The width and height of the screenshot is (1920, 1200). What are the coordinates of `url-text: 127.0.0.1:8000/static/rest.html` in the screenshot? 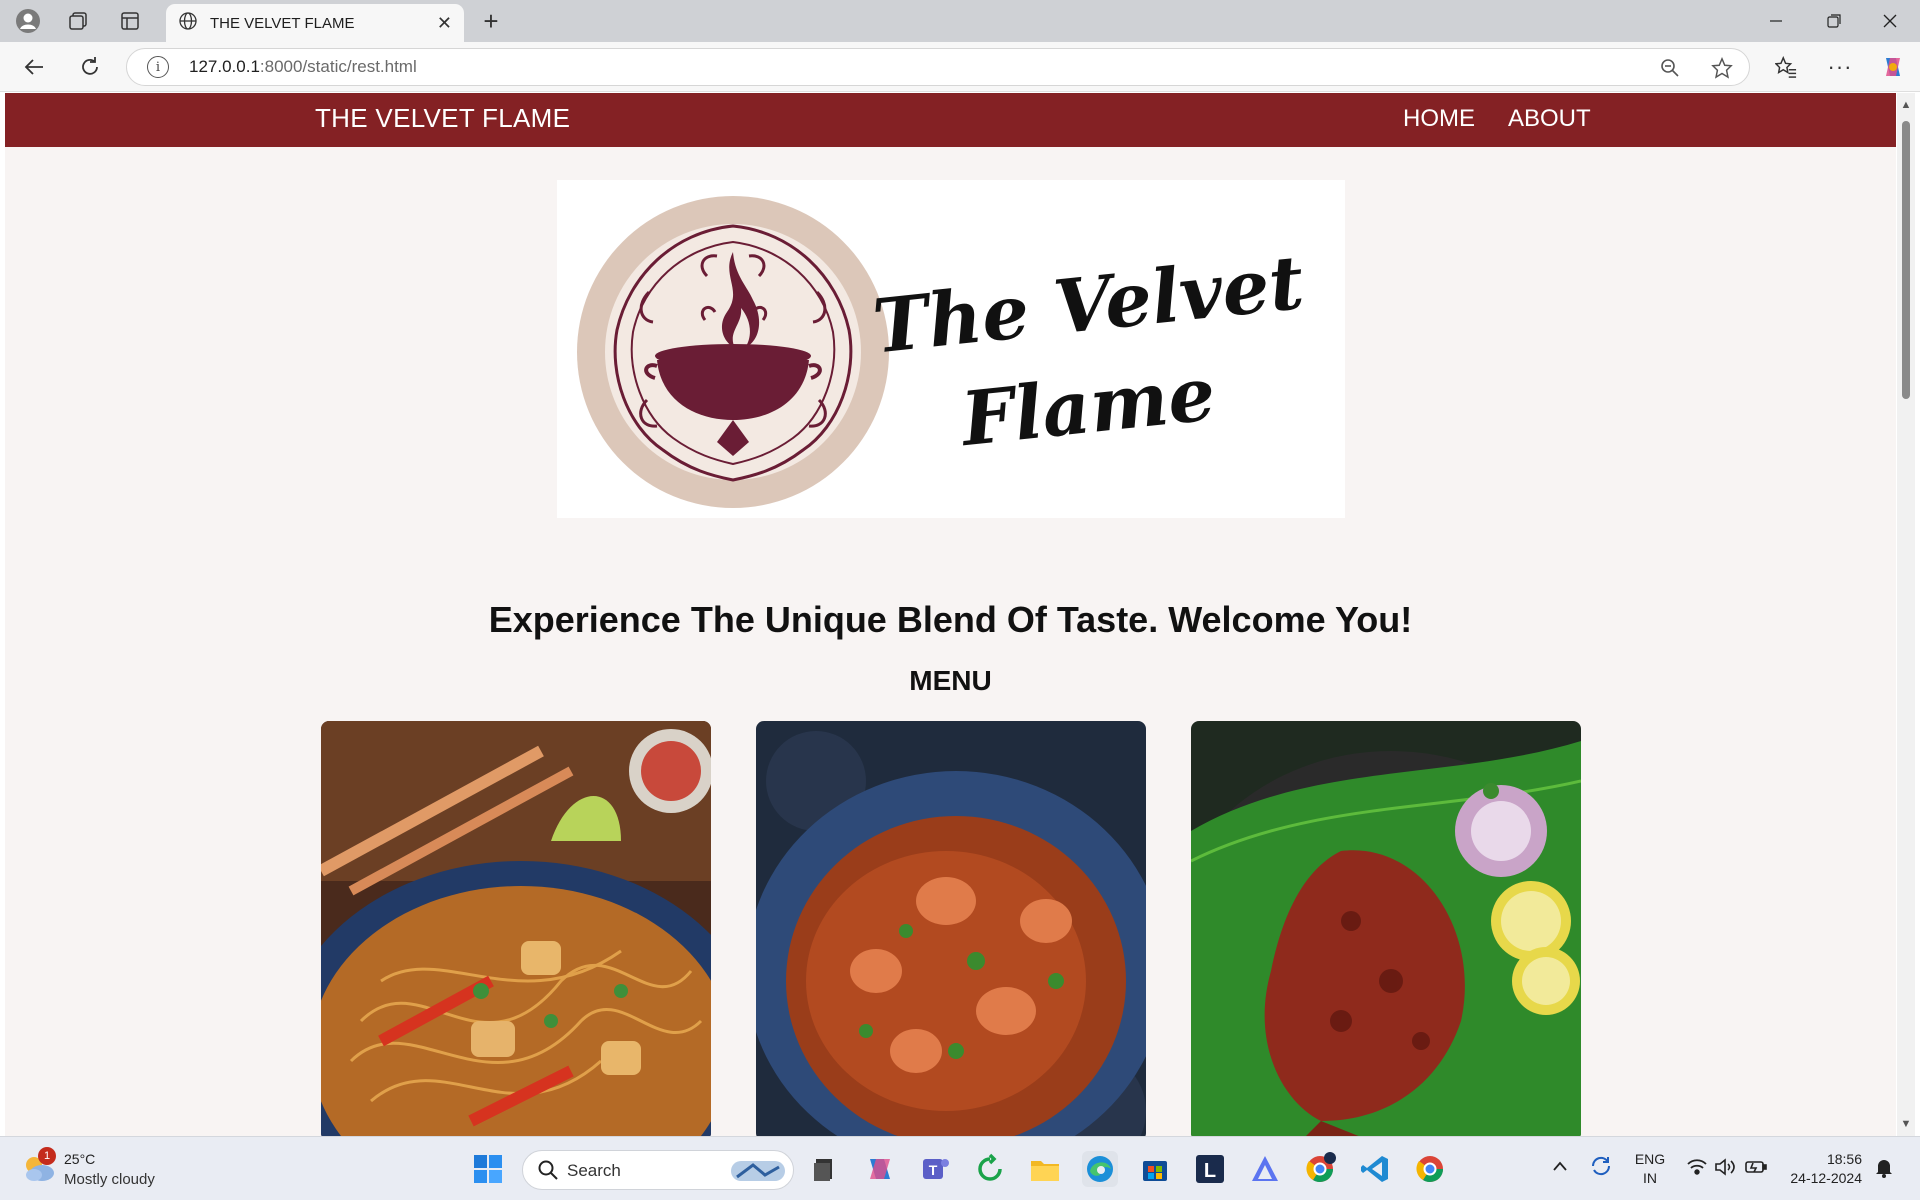 It's located at (303, 67).